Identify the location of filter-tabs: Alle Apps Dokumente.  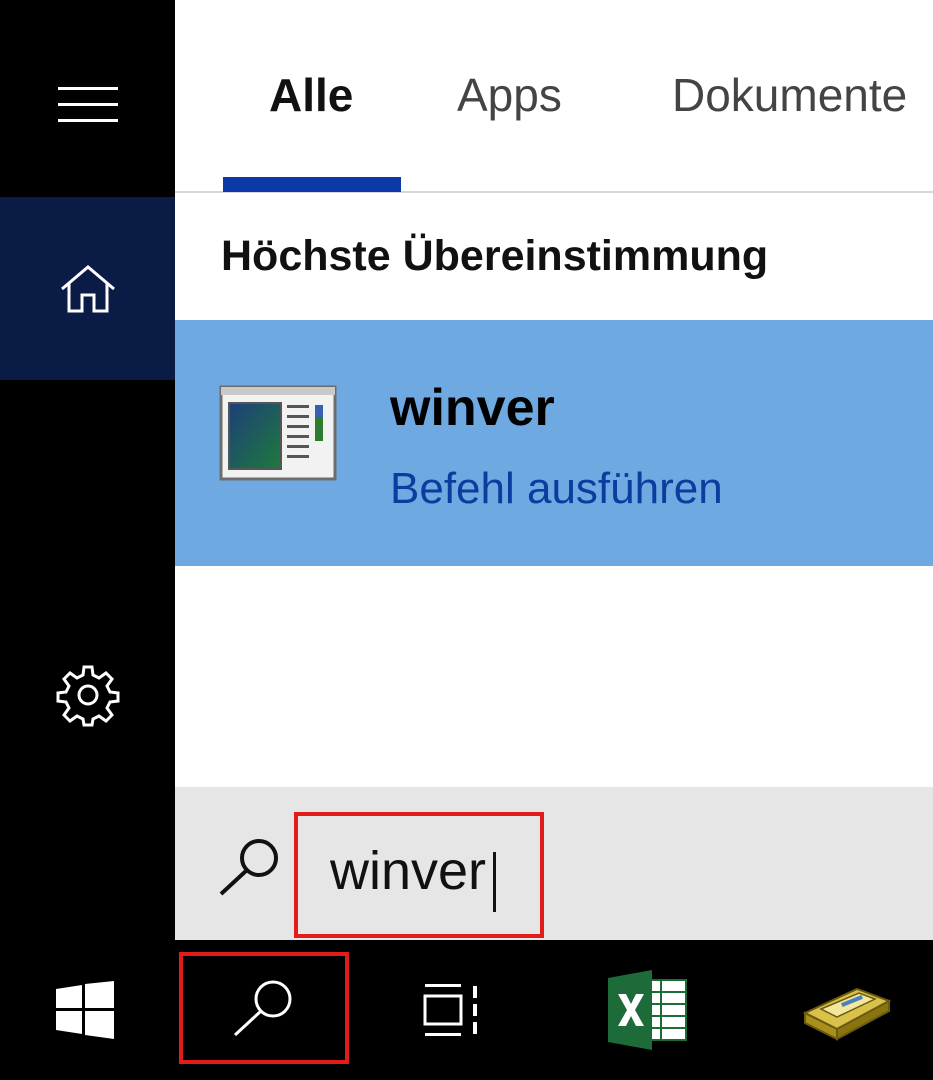
(554, 96).